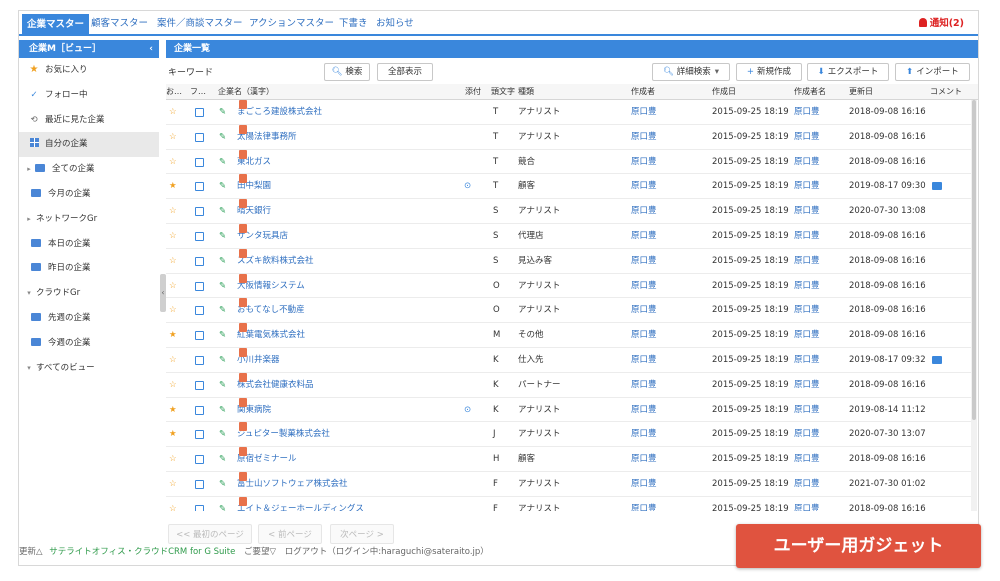 The image size is (1000, 581). I want to click on tab-deal-master: 案件／商談マスター, so click(200, 24).